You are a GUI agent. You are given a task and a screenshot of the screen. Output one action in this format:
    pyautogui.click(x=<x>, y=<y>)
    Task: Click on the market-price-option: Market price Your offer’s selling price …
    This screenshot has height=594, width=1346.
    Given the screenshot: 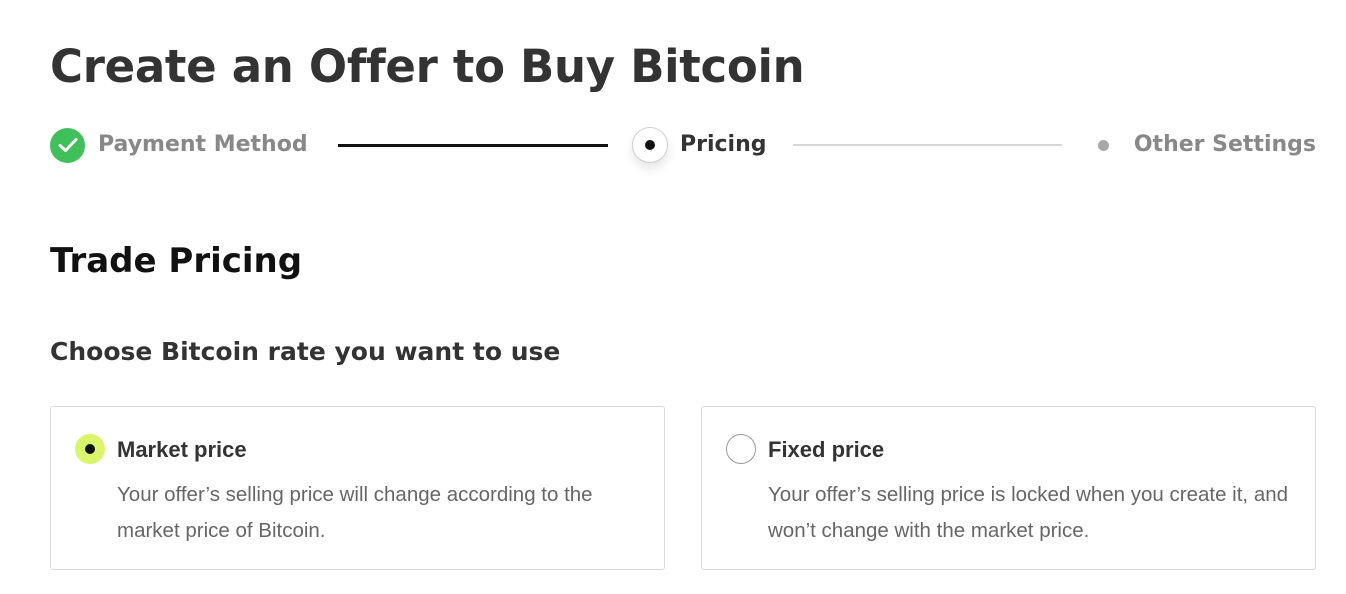 What is the action you would take?
    pyautogui.click(x=357, y=488)
    